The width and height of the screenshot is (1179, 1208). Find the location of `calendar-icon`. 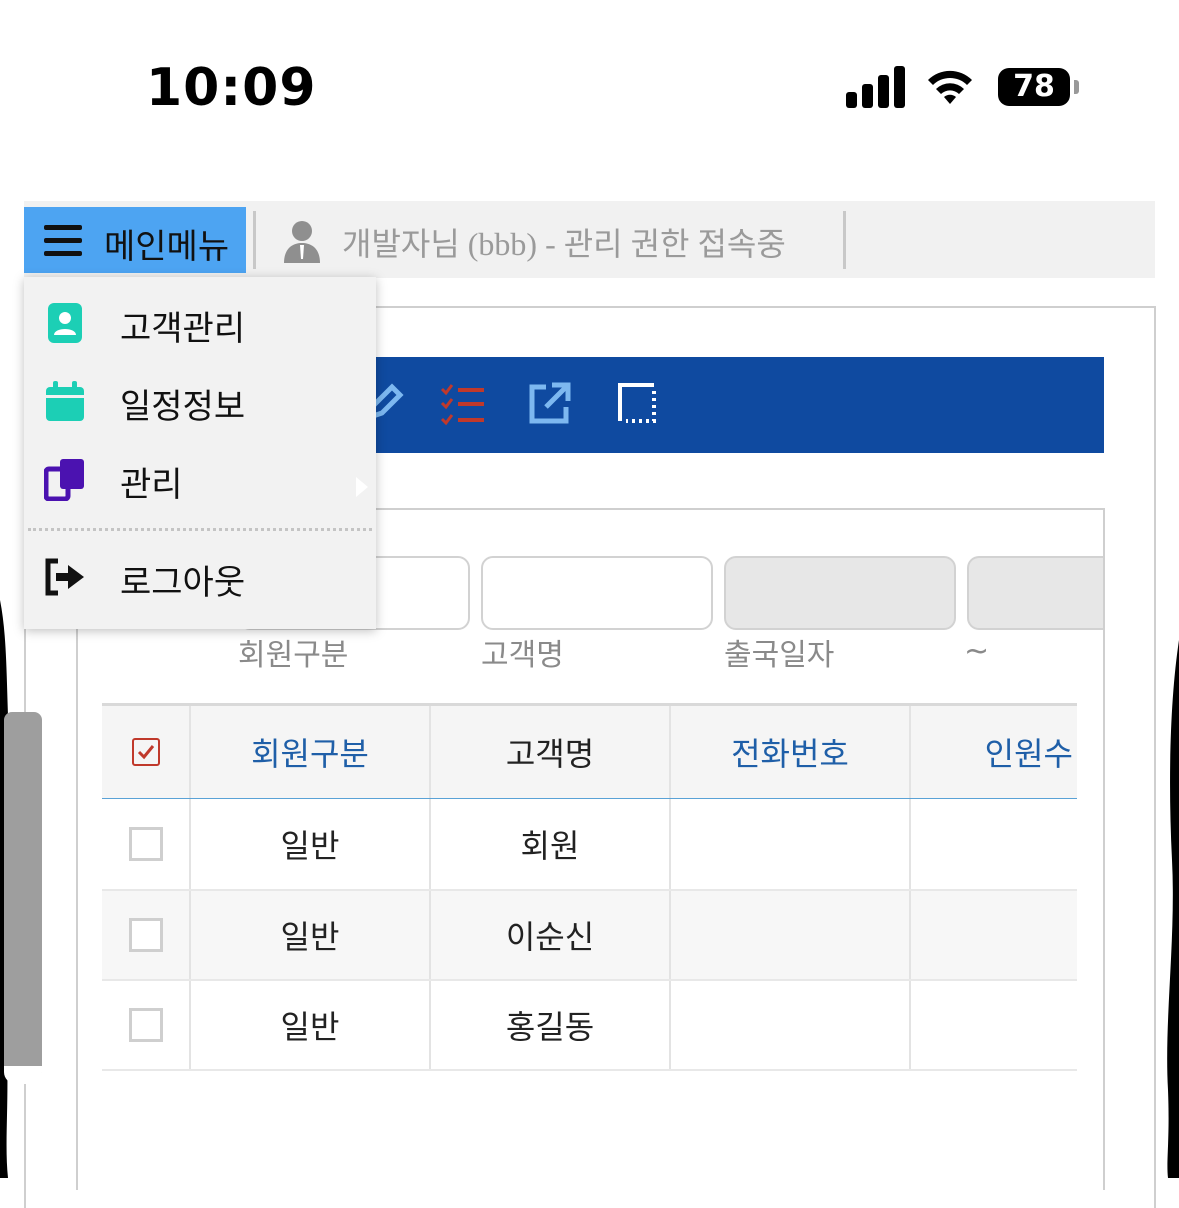

calendar-icon is located at coordinates (65, 401).